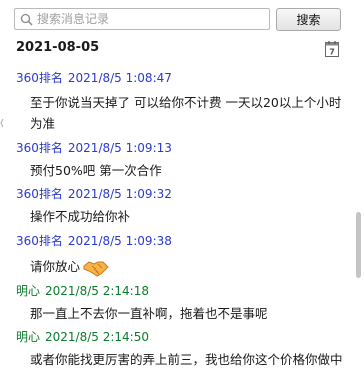 This screenshot has height=370, width=364. Describe the element at coordinates (186, 267) in the screenshot. I see `message-text: 请你放心` at that location.